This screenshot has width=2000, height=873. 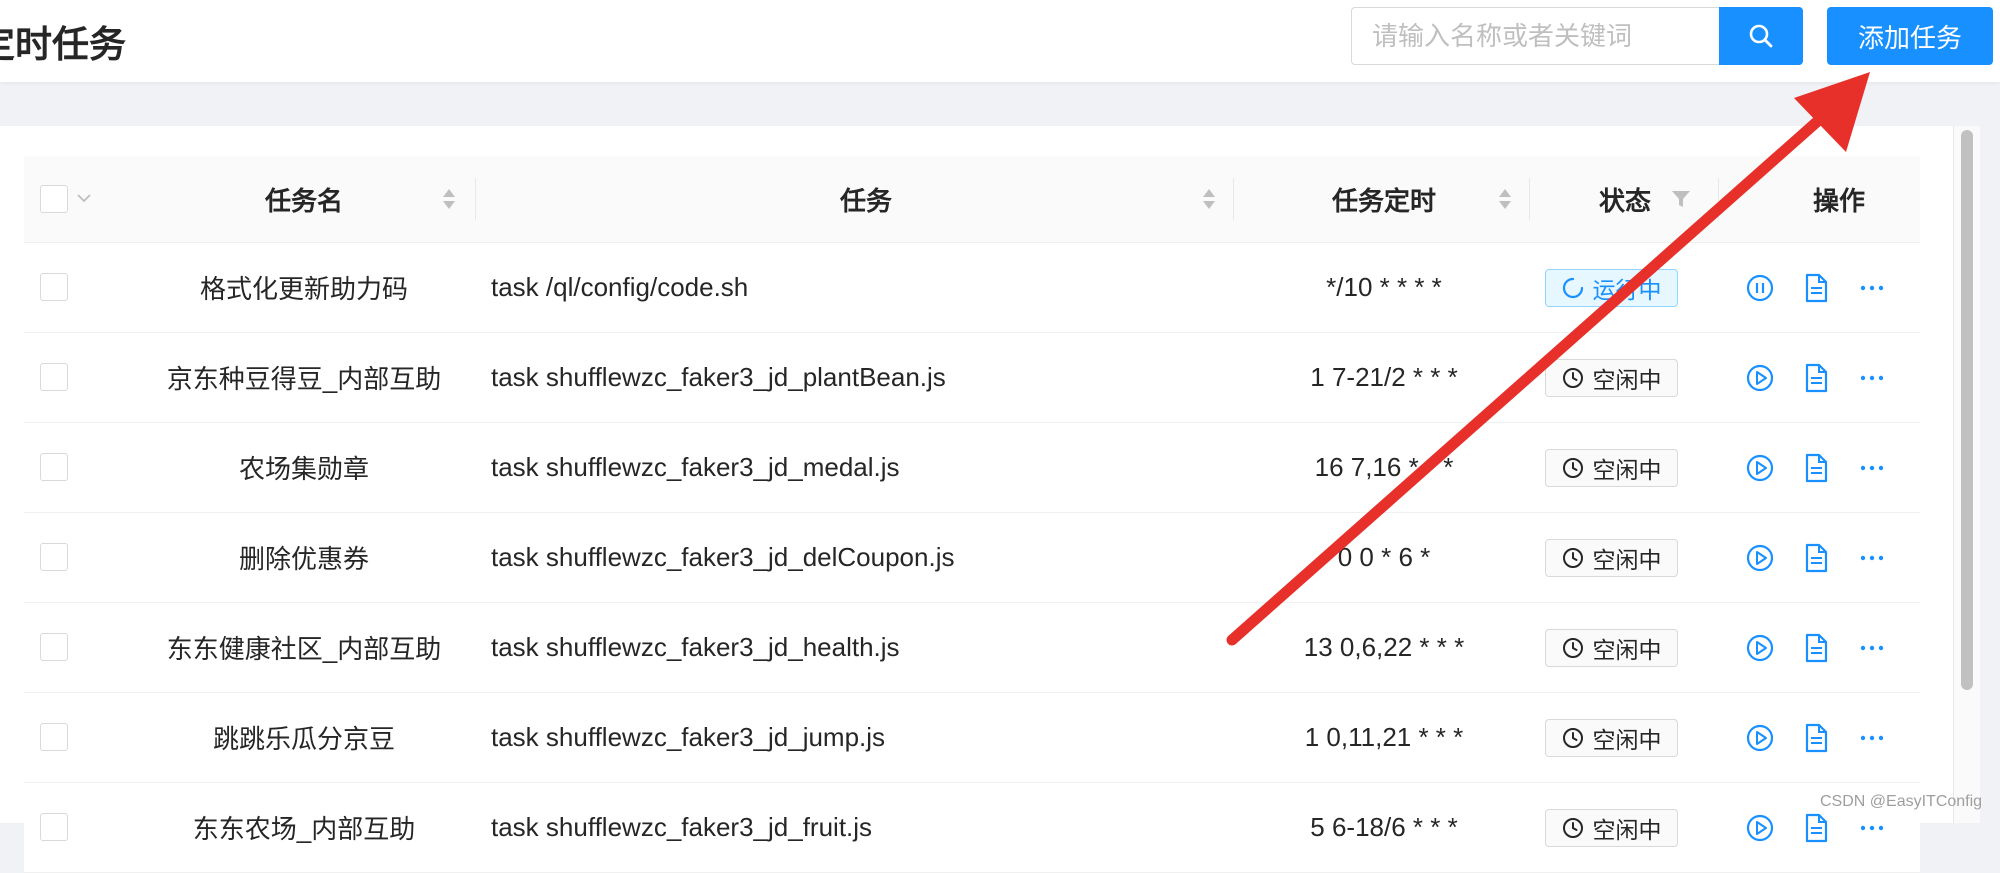 I want to click on task-schedule: 13 0,6,22 * * *, so click(x=1384, y=647).